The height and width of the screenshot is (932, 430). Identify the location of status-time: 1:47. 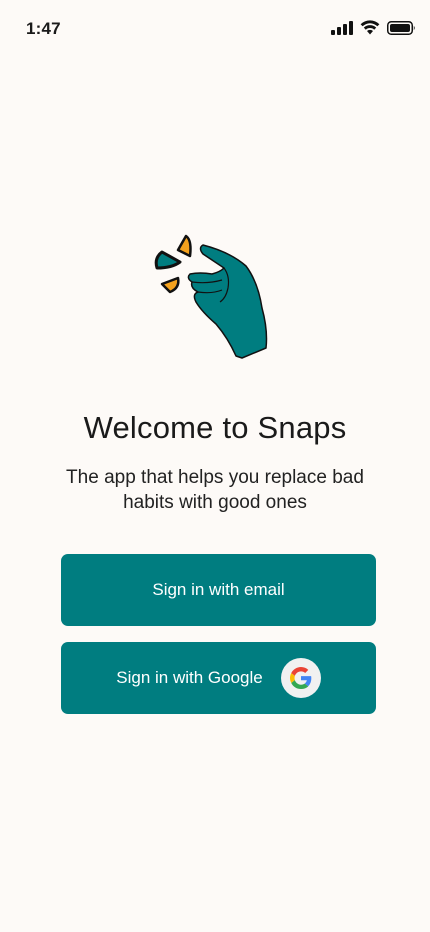
(43, 28).